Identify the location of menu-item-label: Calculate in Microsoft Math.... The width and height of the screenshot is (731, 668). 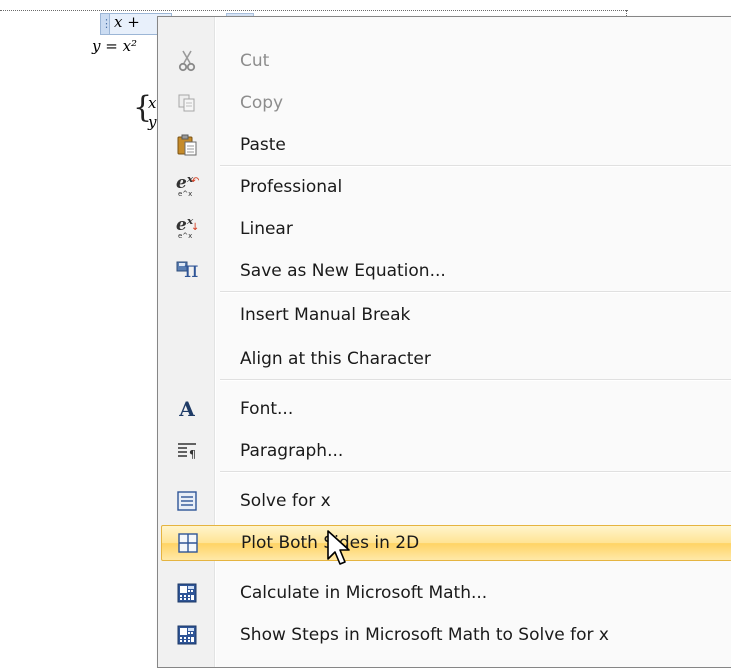
(364, 593).